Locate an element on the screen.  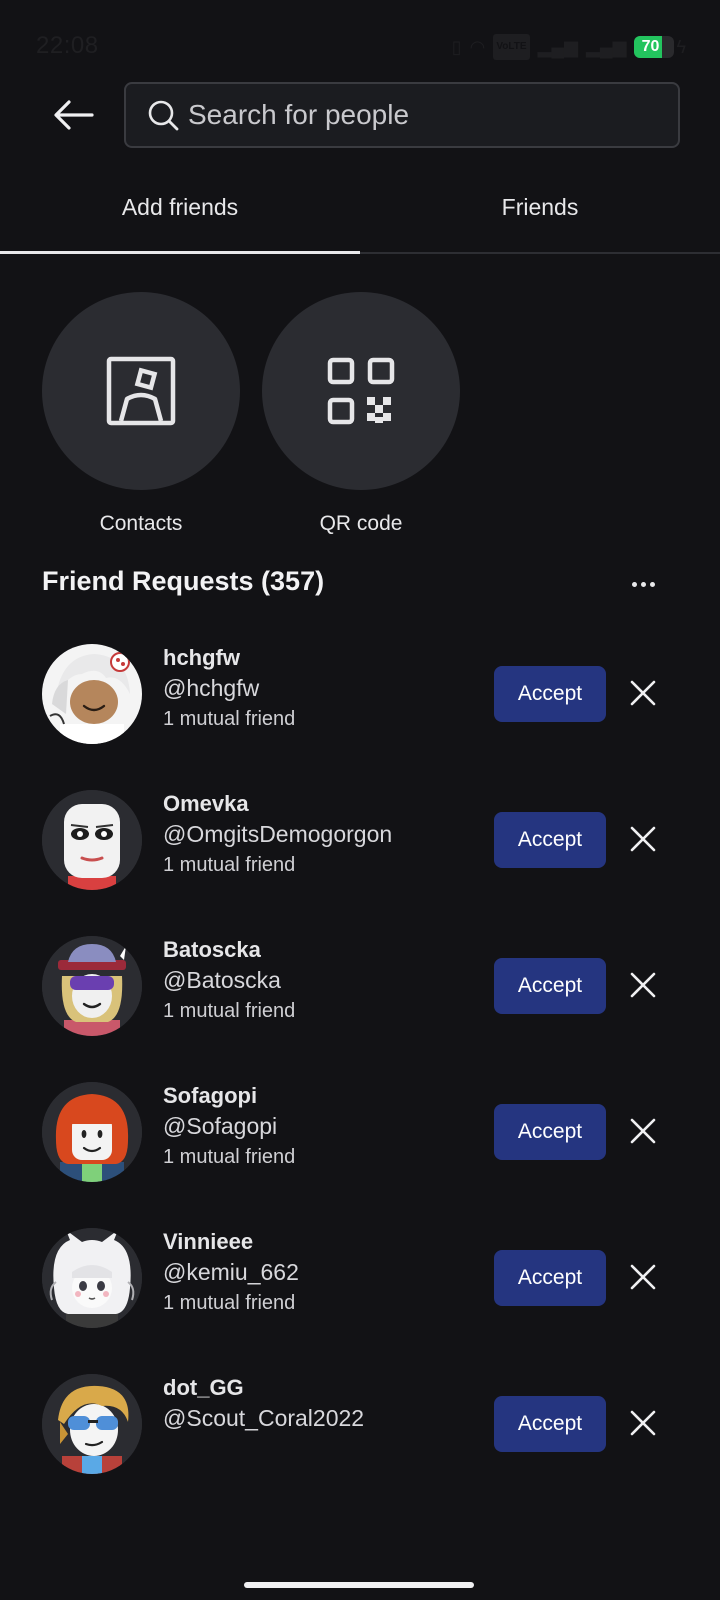
qr-code-circle is located at coordinates (361, 391).